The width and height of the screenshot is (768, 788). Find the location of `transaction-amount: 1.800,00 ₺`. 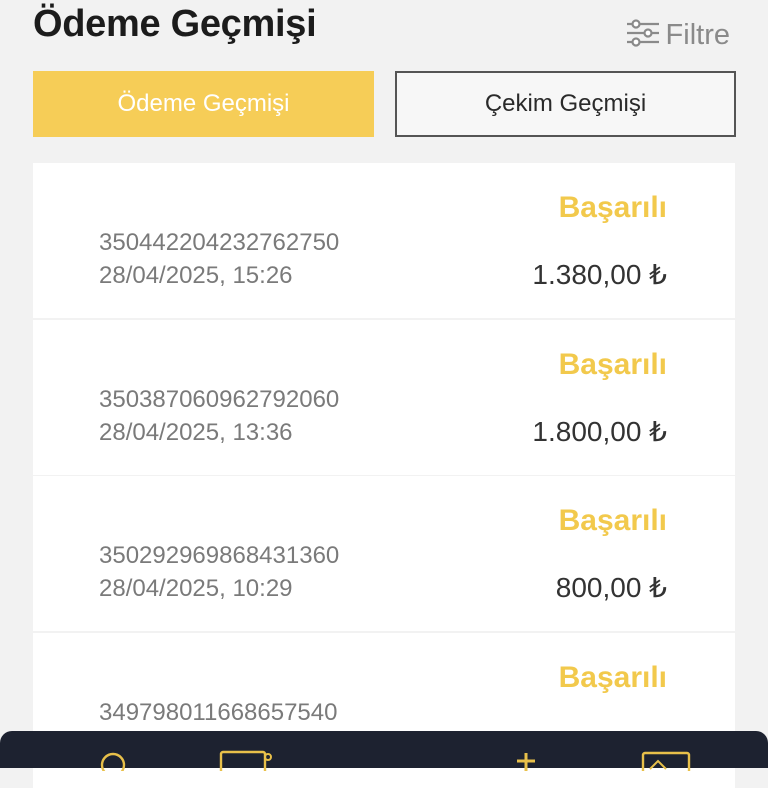

transaction-amount: 1.800,00 ₺ is located at coordinates (599, 431).